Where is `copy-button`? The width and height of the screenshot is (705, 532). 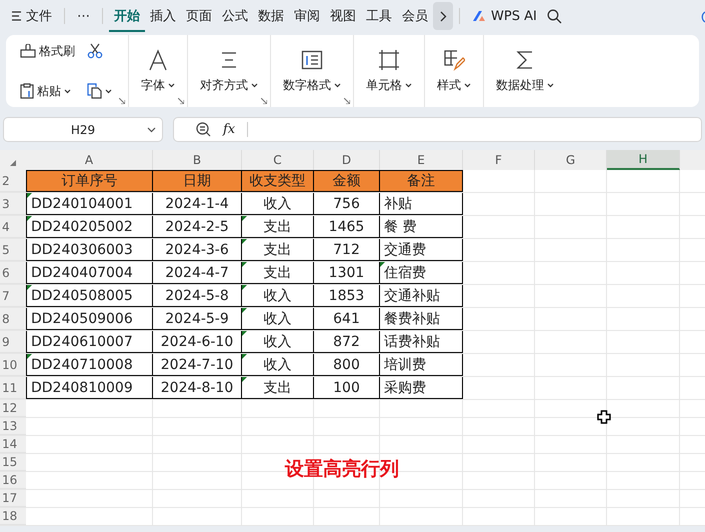
copy-button is located at coordinates (99, 91).